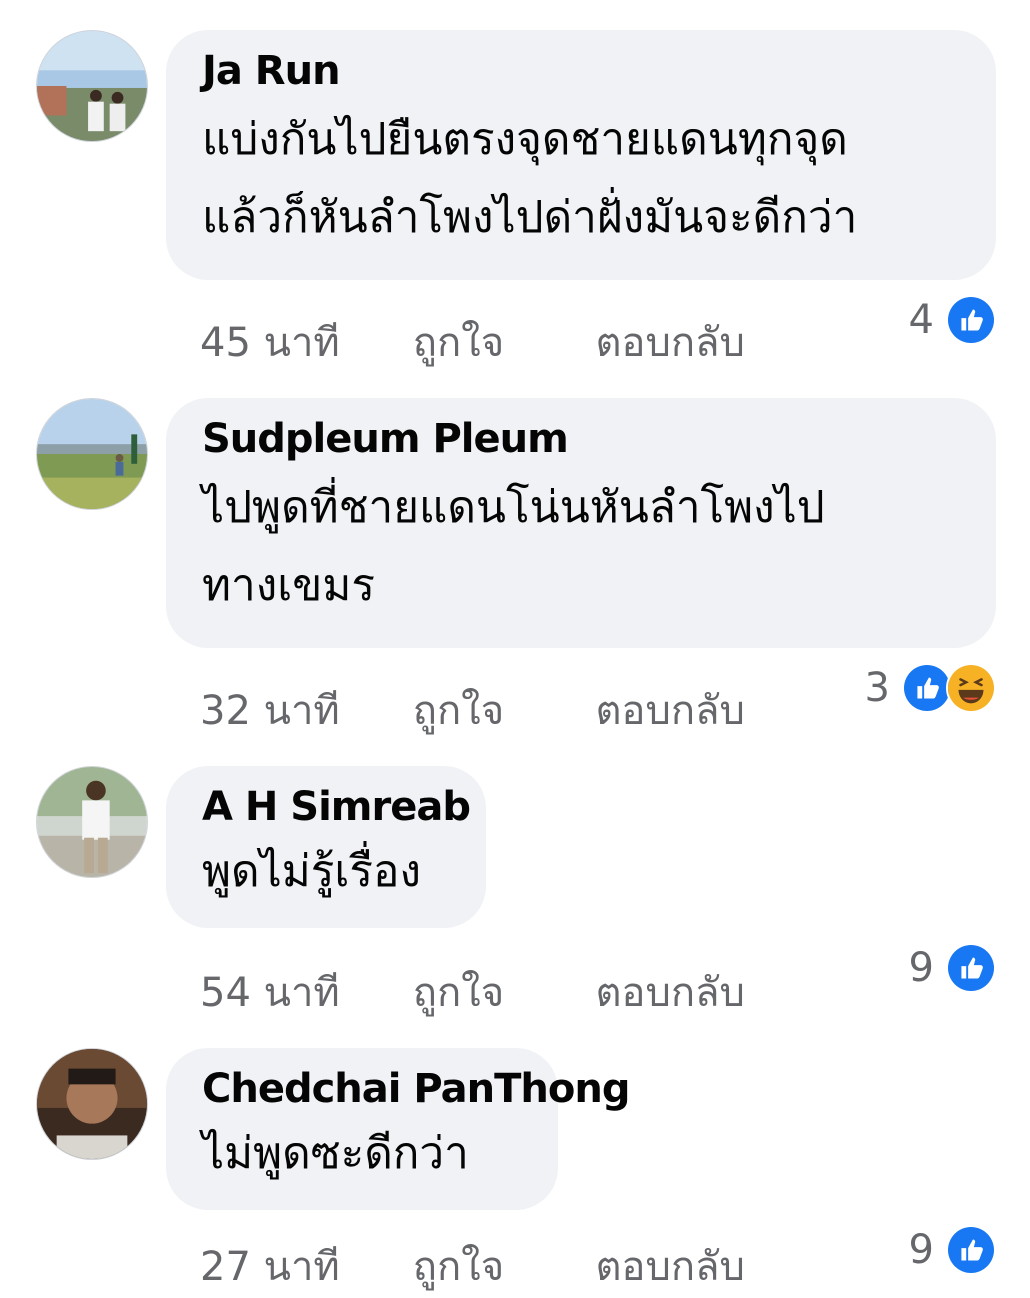 The image size is (1030, 1298). What do you see at coordinates (300, 342) in the screenshot?
I see `comment-timestamp: 45 นาที` at bounding box center [300, 342].